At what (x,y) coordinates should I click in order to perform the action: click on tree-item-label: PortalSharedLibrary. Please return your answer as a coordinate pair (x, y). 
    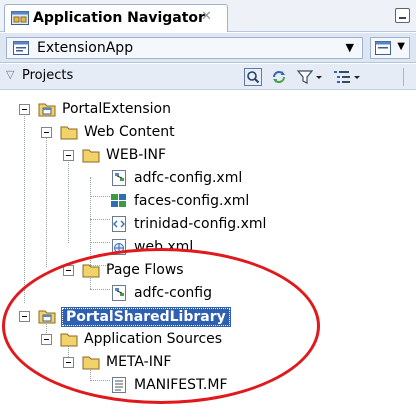
    Looking at the image, I should click on (146, 317).